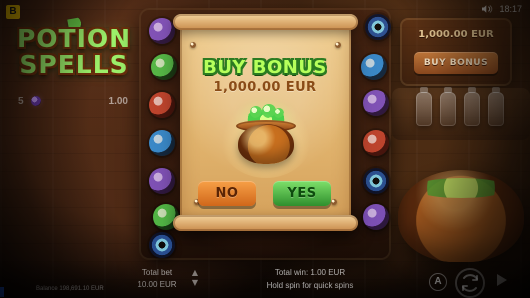 The image size is (530, 298). Describe the element at coordinates (266, 144) in the screenshot. I see `cauldron-body` at that location.